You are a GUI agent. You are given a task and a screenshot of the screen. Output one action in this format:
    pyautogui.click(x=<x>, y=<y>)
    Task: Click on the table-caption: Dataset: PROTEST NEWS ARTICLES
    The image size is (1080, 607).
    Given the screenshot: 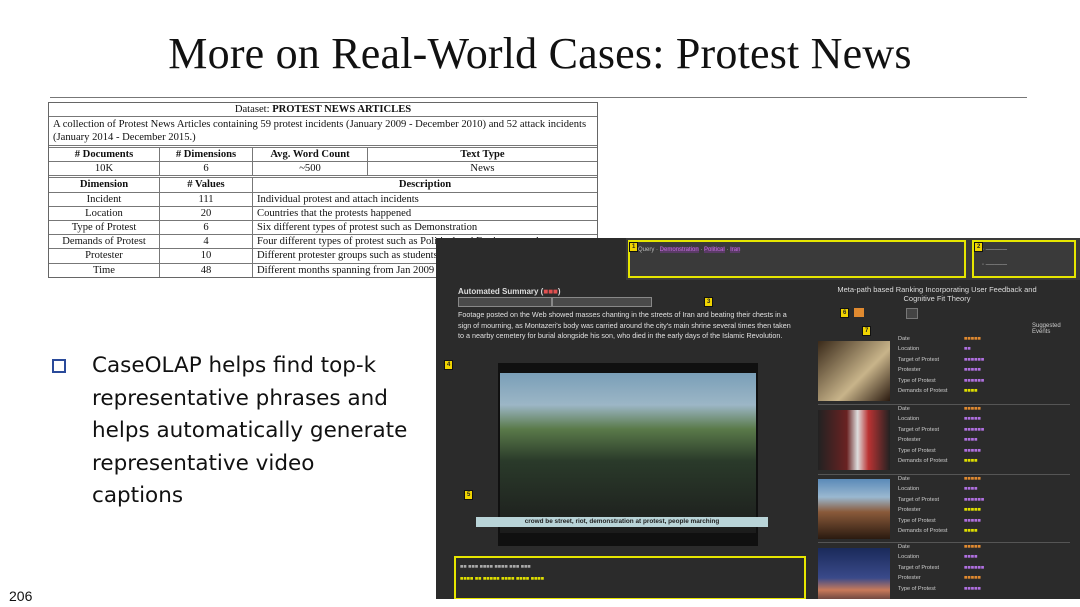 What is the action you would take?
    pyautogui.click(x=323, y=109)
    